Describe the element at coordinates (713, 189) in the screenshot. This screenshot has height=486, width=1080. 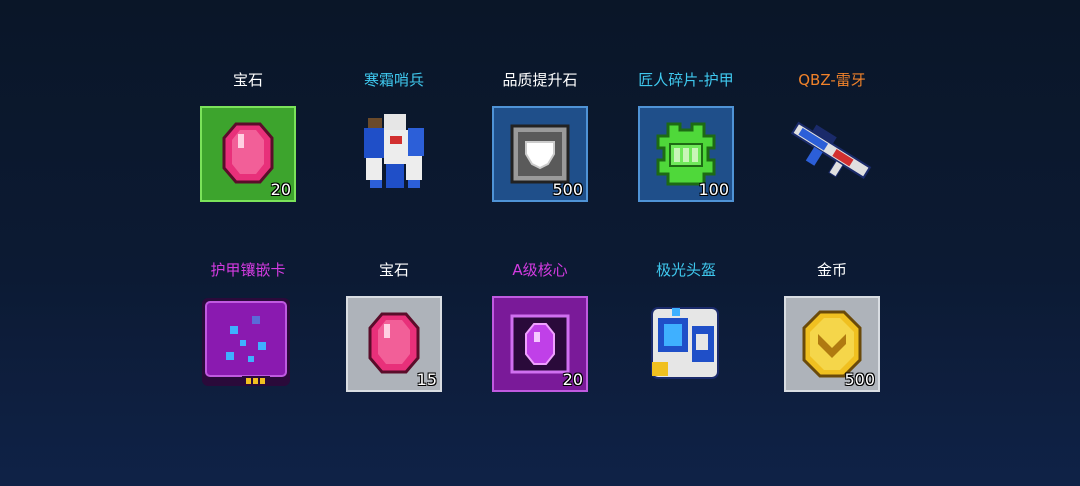
I see `reward-quantity: 100` at that location.